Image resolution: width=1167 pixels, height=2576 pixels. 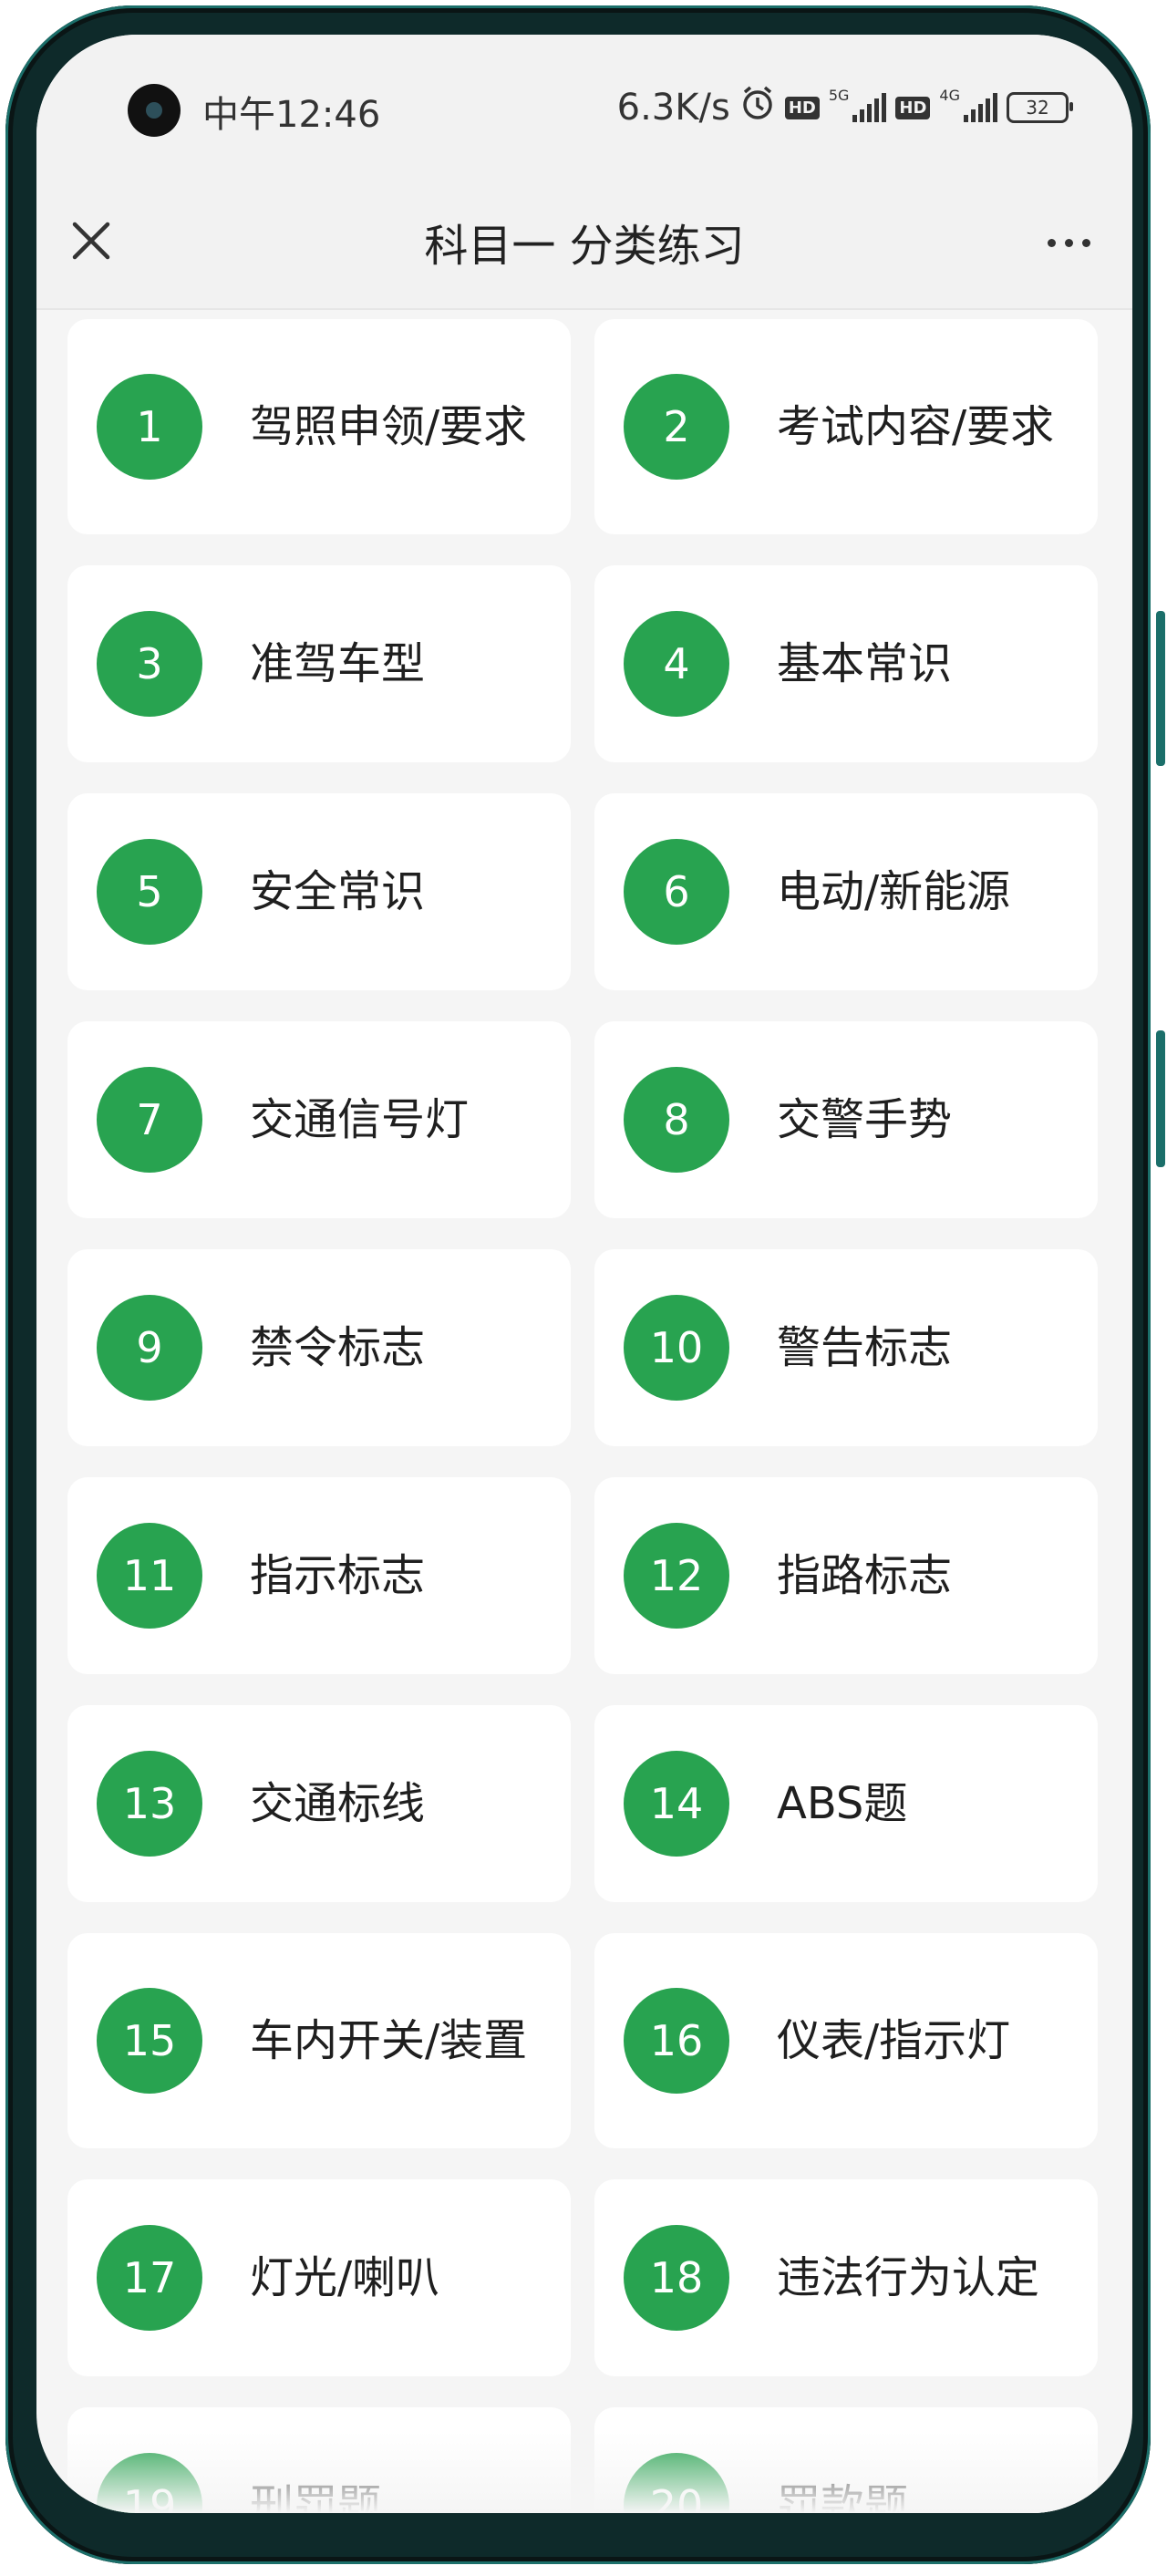 I want to click on category-number-badge: 5, so click(x=149, y=892).